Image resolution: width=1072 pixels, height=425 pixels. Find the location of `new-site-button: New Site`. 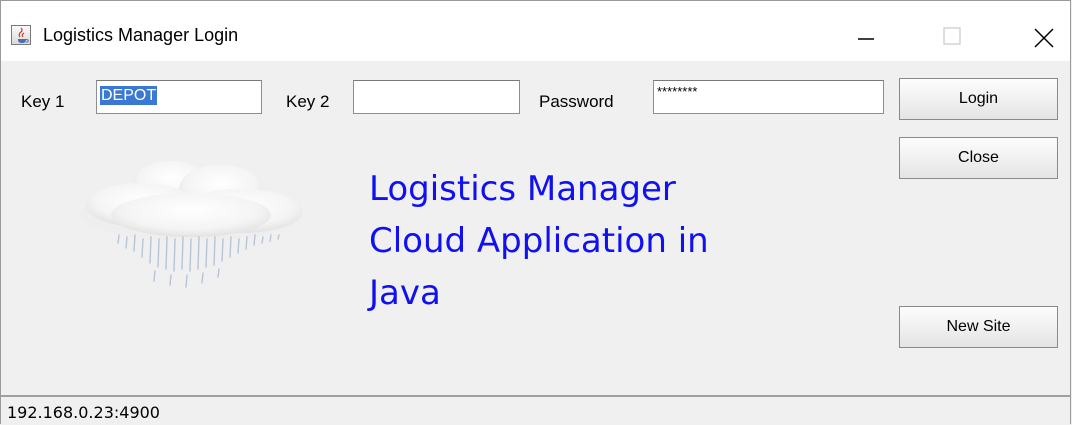

new-site-button: New Site is located at coordinates (978, 327).